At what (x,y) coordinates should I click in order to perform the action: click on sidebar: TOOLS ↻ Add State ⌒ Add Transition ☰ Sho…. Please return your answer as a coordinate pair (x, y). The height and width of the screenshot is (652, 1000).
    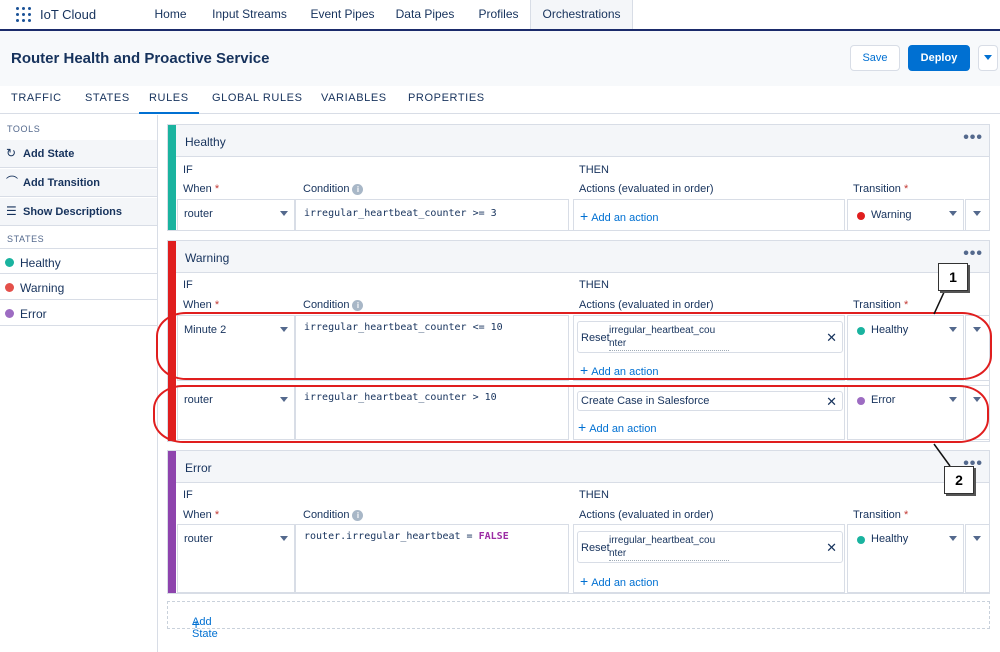
    Looking at the image, I should click on (79, 383).